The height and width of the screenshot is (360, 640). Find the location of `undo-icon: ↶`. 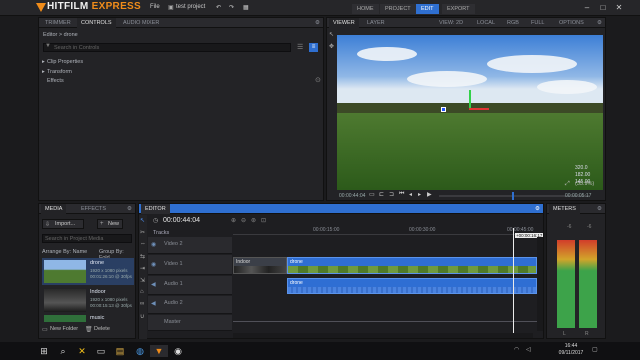

undo-icon: ↶ is located at coordinates (218, 7).